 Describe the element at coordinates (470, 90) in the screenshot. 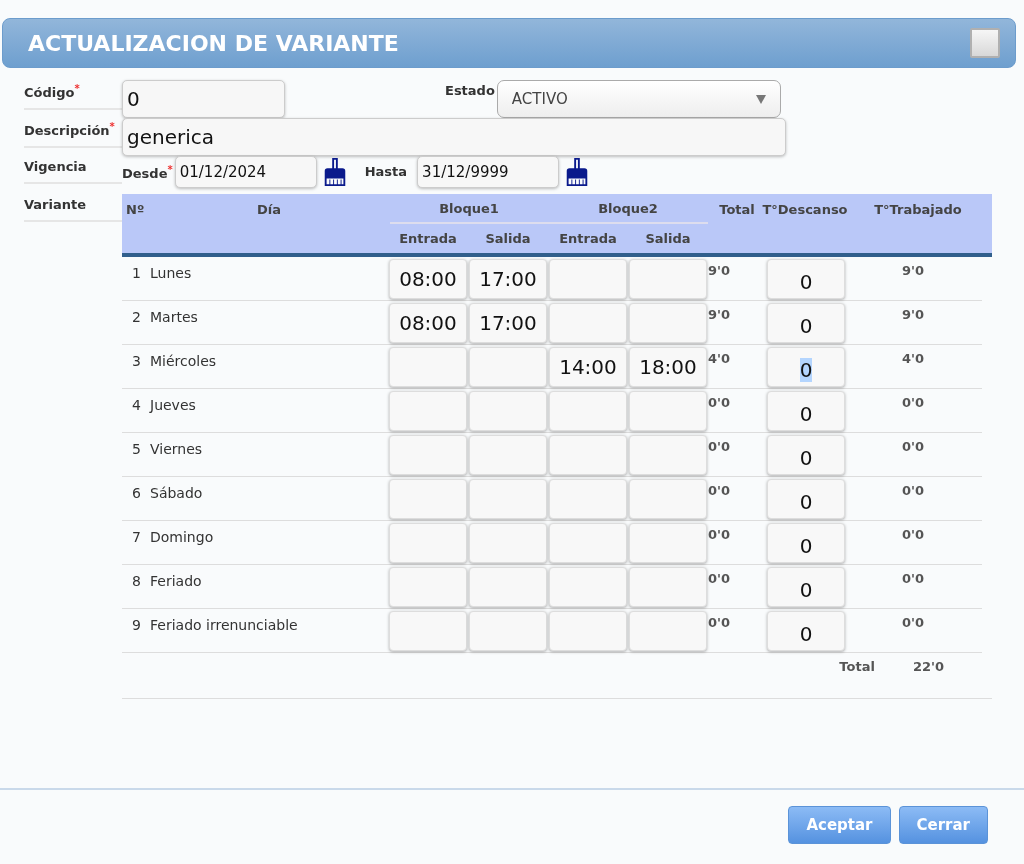

I see `field-label: Estado` at that location.